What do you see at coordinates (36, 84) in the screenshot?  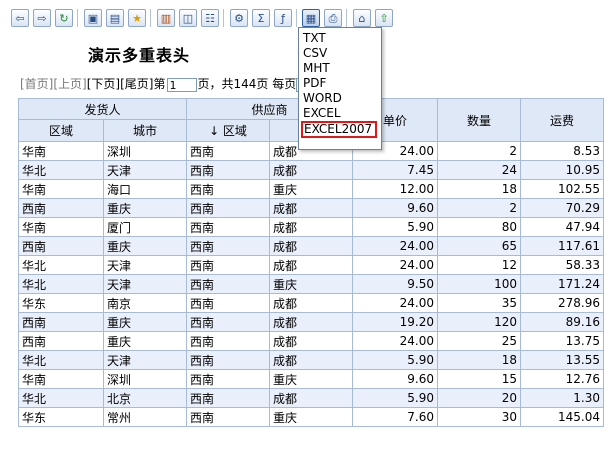 I see `first-page-link: [首页]` at bounding box center [36, 84].